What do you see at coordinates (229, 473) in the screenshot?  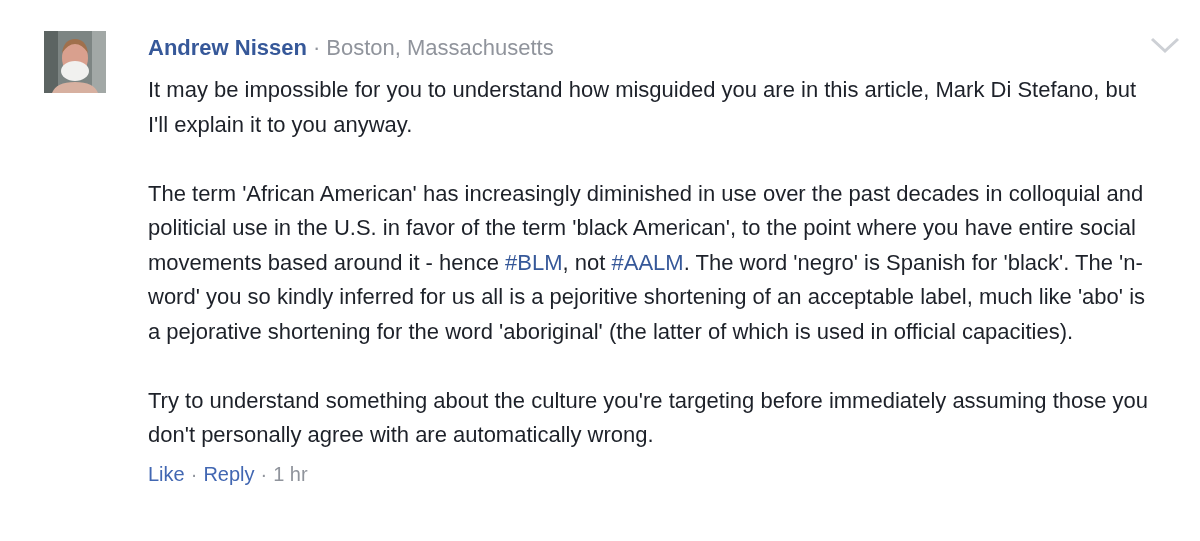 I see `action-link: Reply` at bounding box center [229, 473].